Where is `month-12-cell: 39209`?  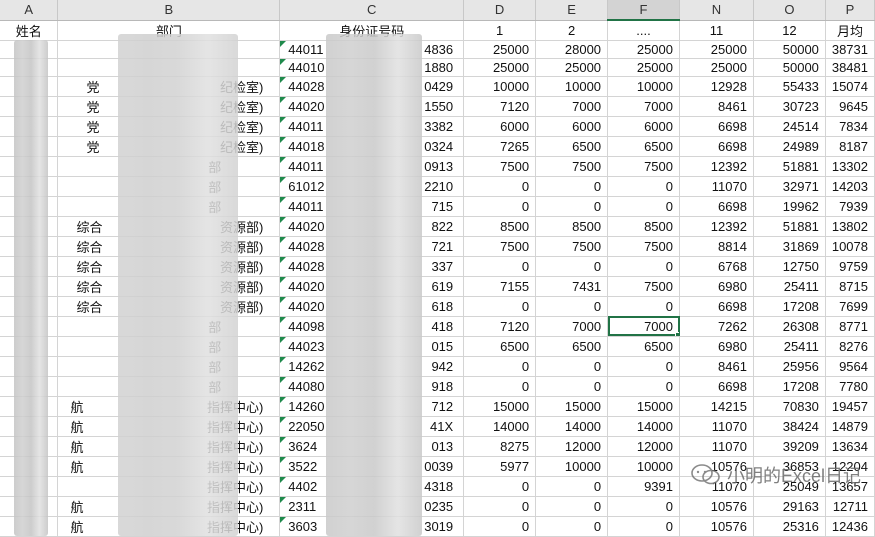 month-12-cell: 39209 is located at coordinates (789, 446).